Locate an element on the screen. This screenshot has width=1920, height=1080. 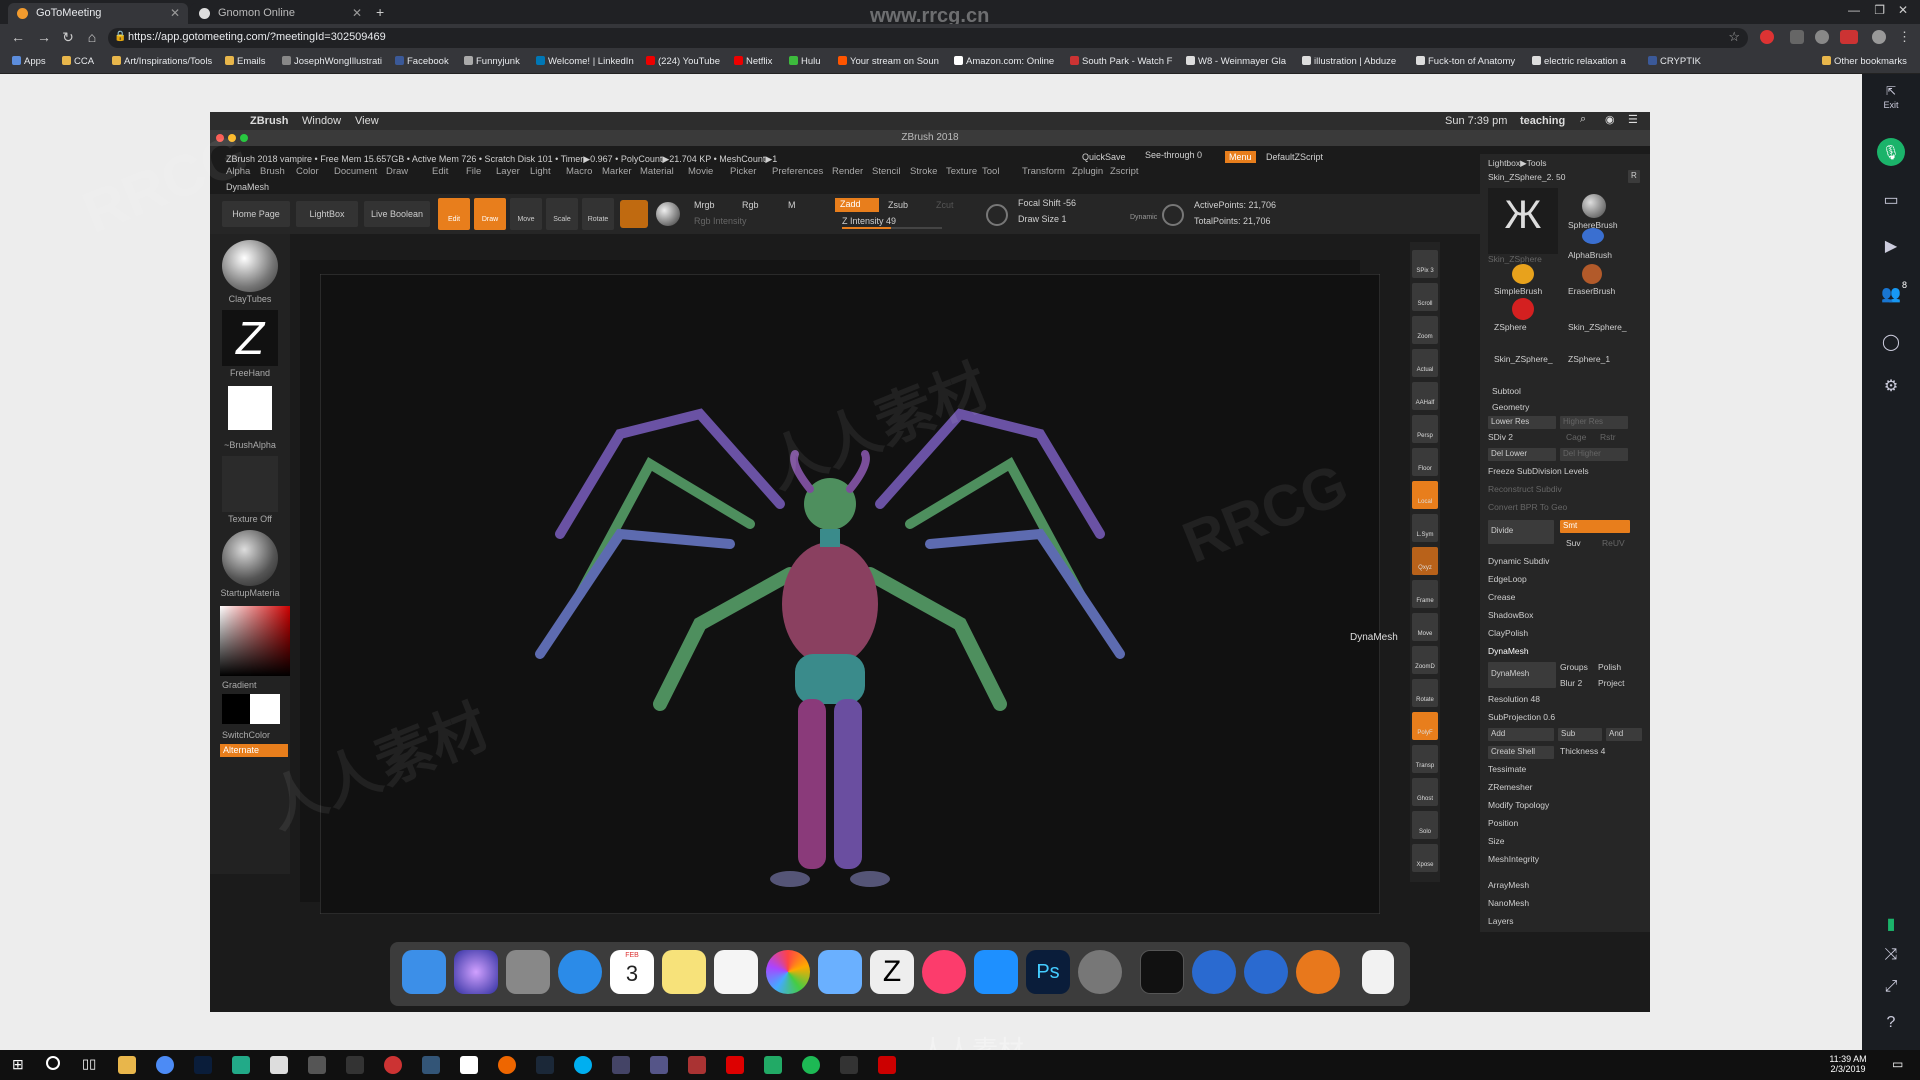
bookmark-item: Your stream on Soun is located at coordinates (888, 61).